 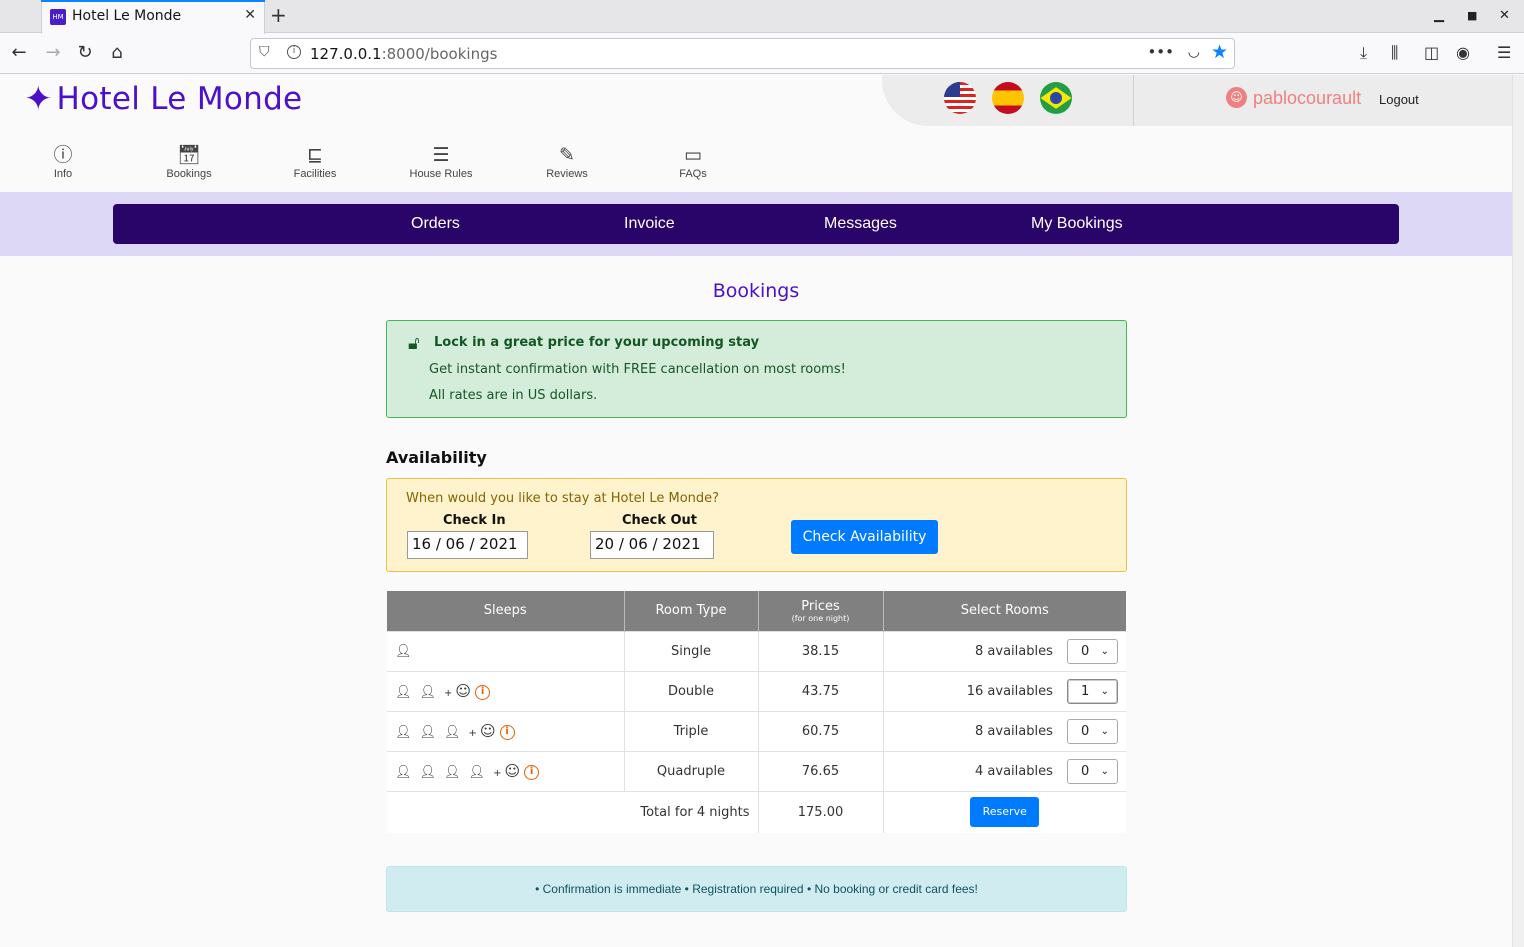 What do you see at coordinates (1009, 691) in the screenshot?
I see `availability-count: 16 availables` at bounding box center [1009, 691].